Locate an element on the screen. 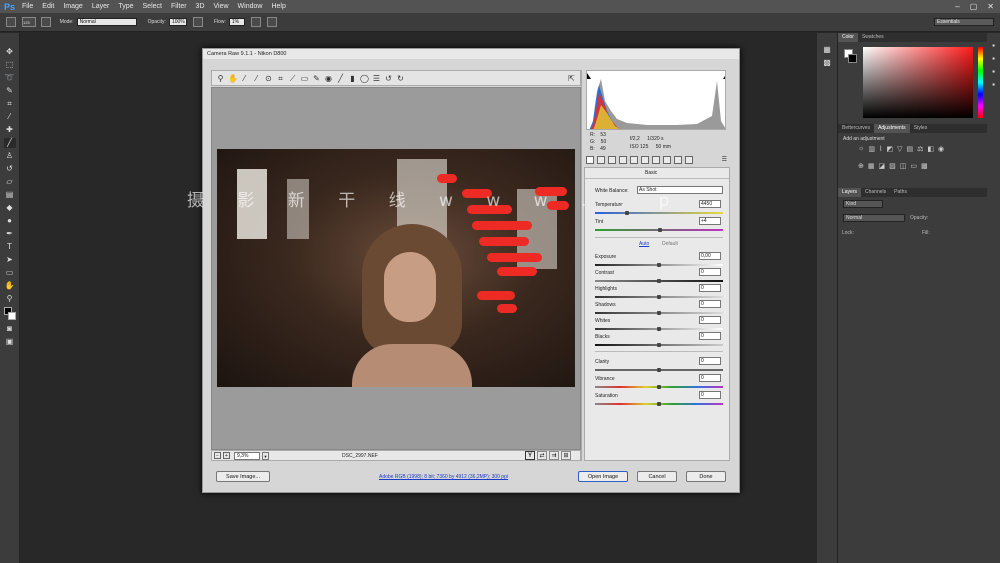 The image size is (1000, 563). temperature-slider is located at coordinates (659, 213).